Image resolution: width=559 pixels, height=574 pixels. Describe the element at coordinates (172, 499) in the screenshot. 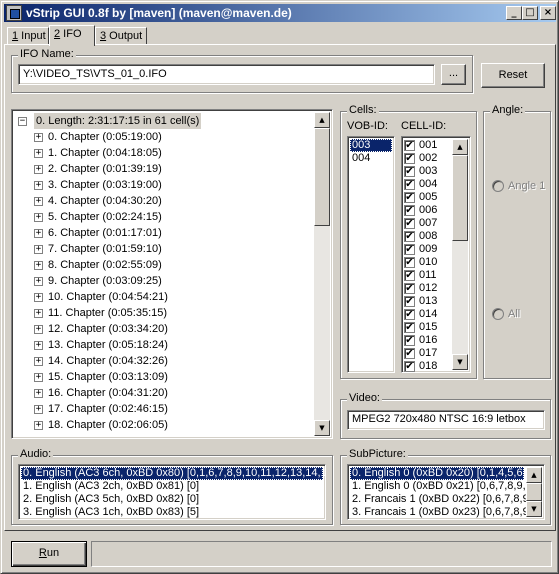

I see `audio-track-item: 2. English (AC3 5ch, 0xBD 0x82) [0]` at that location.